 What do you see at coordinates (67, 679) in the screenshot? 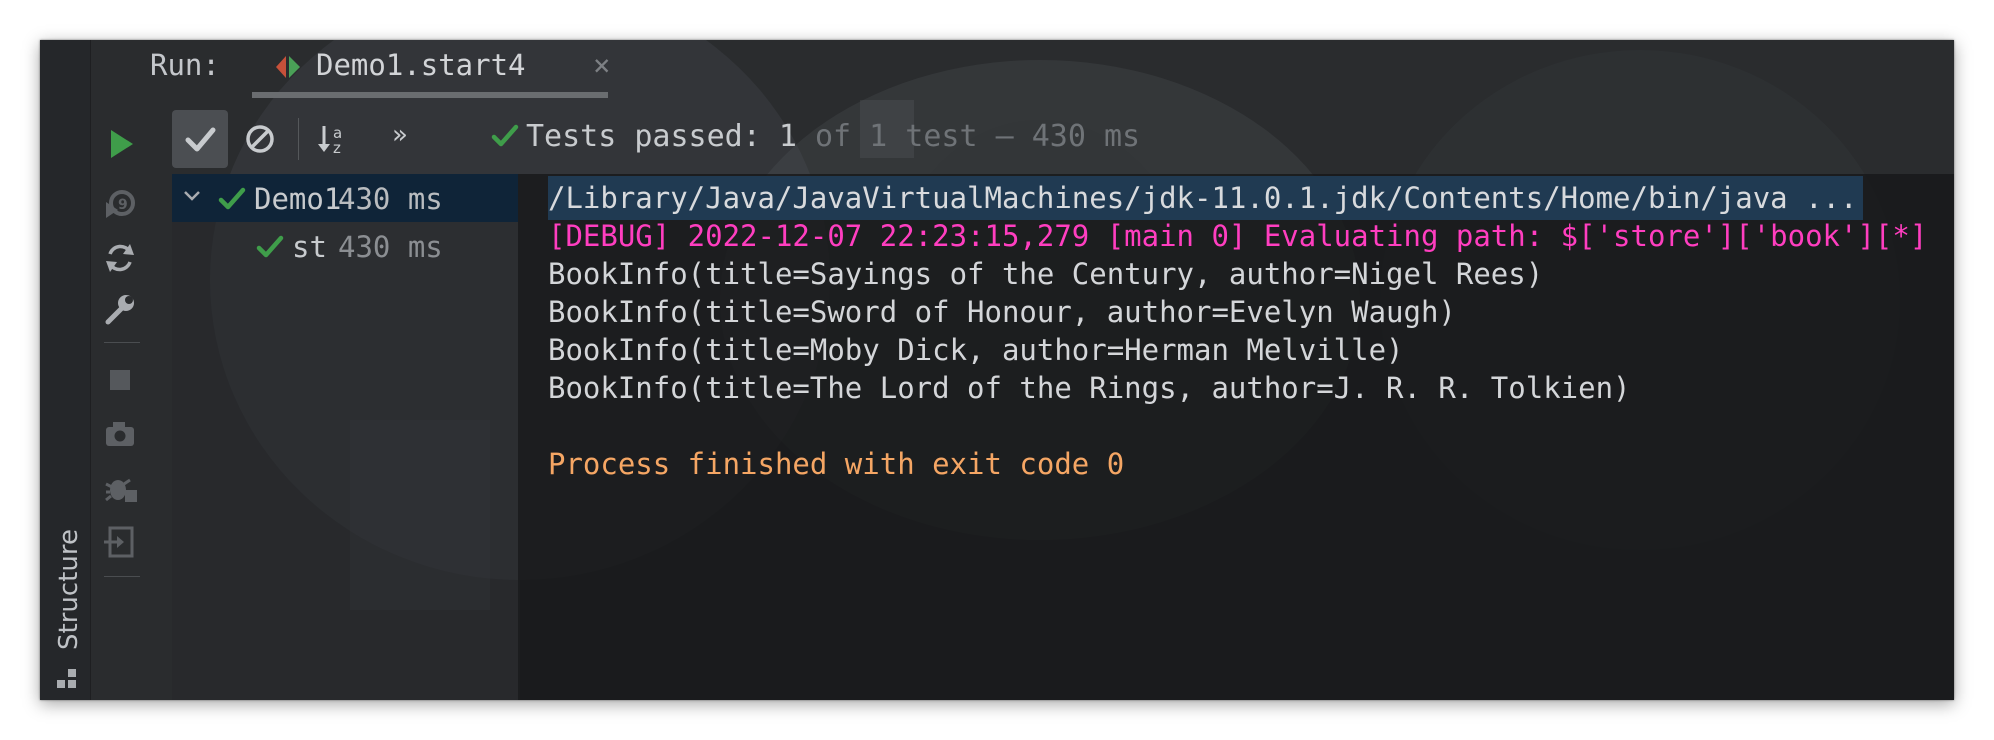
I see `structure-icon` at bounding box center [67, 679].